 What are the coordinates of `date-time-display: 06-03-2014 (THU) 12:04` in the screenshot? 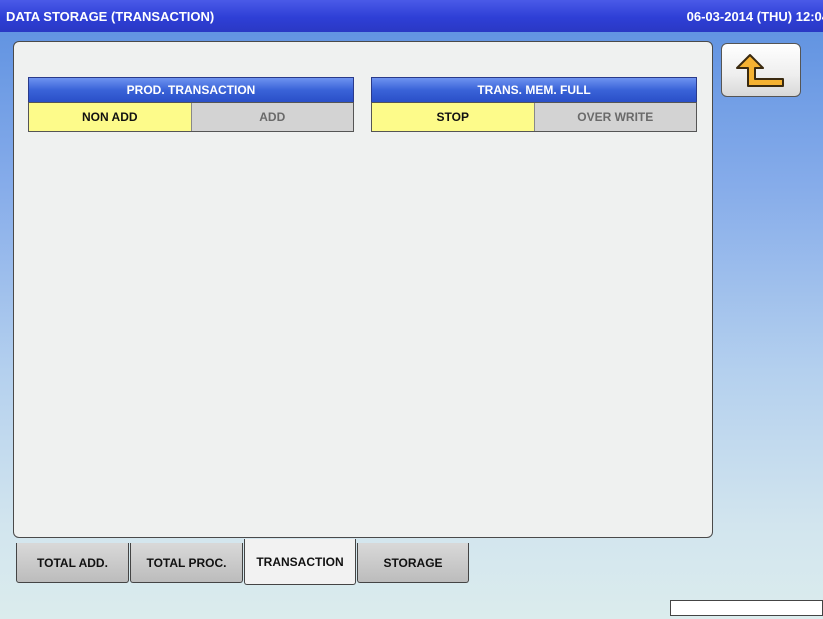 It's located at (754, 16).